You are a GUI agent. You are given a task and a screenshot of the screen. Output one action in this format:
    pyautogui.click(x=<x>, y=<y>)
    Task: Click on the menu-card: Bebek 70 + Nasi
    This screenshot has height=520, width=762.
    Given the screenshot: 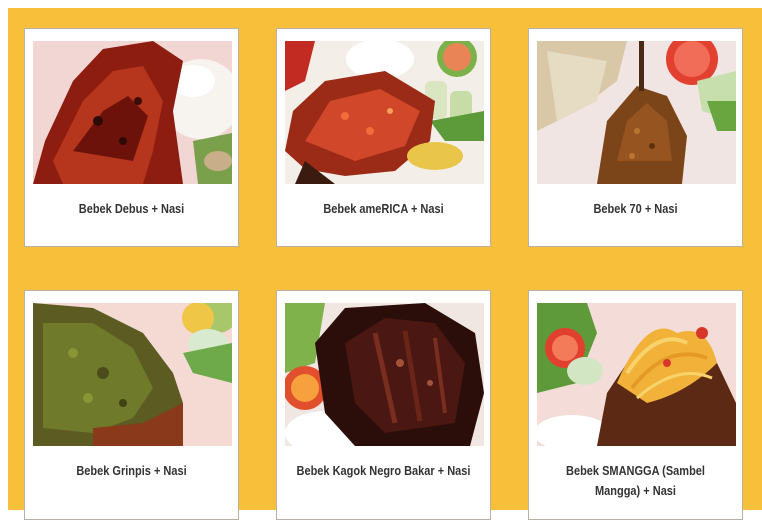 What is the action you would take?
    pyautogui.click(x=635, y=137)
    